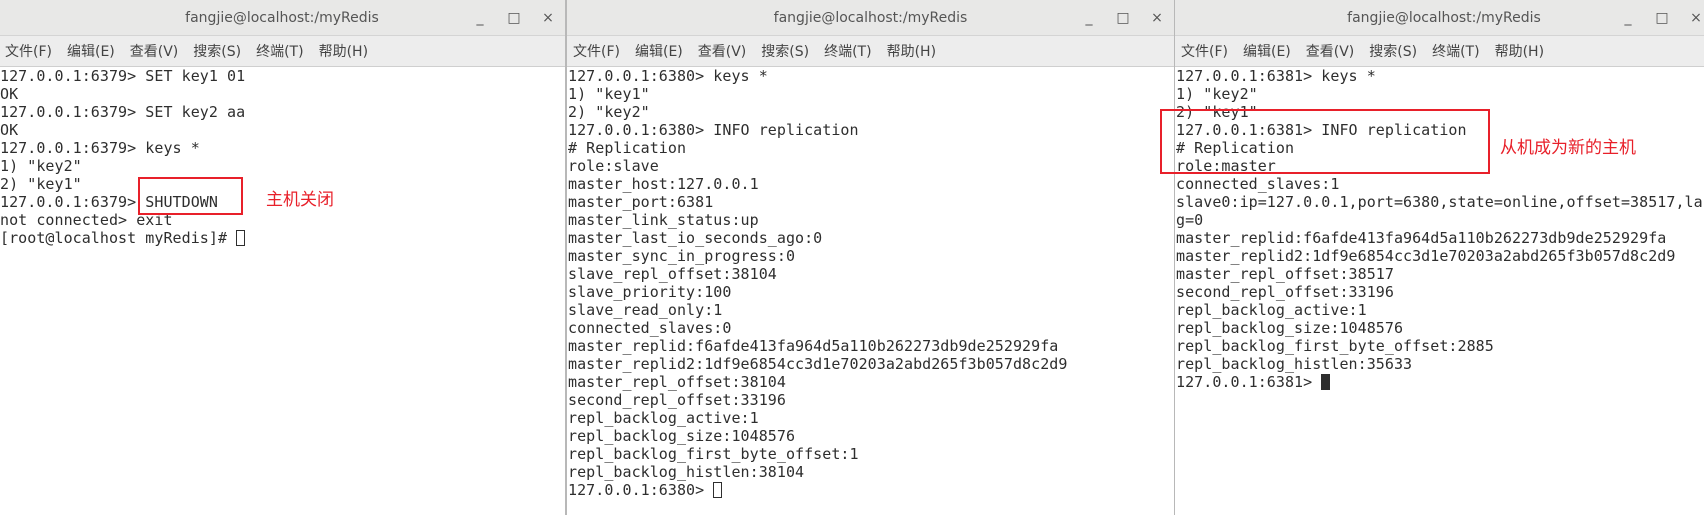 This screenshot has height=515, width=1704. I want to click on terminal-line-text: repl_backlog_first_byte_offset:1, so click(713, 454).